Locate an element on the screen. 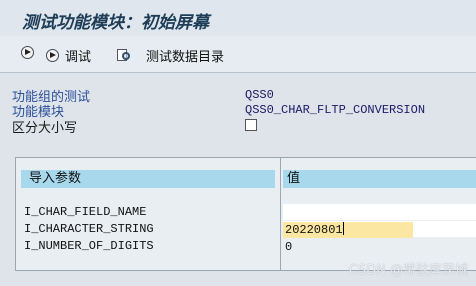  debug-icon is located at coordinates (52, 55).